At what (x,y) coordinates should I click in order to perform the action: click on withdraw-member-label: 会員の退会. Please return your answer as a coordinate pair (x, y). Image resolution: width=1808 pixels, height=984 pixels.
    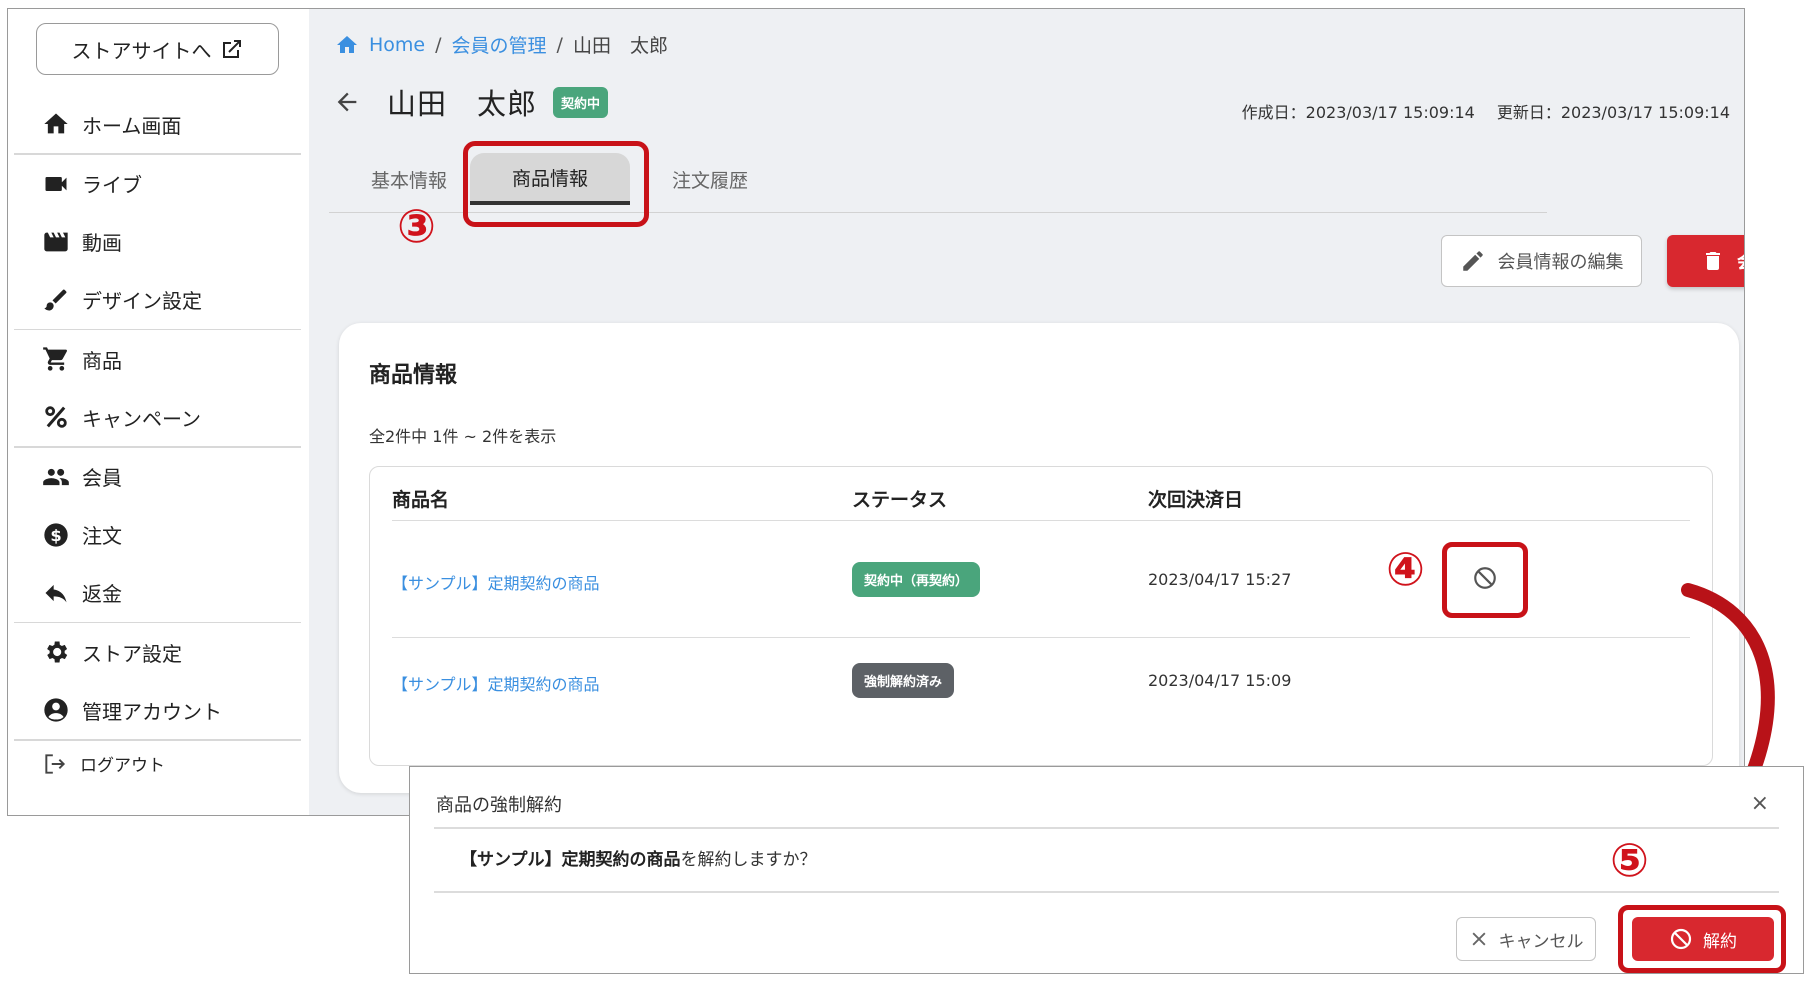
    Looking at the image, I should click on (1740, 261).